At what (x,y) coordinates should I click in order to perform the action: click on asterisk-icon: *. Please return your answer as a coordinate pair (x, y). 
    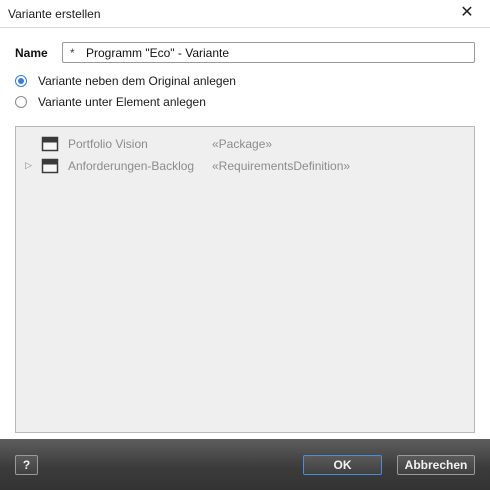
    Looking at the image, I should click on (72, 53).